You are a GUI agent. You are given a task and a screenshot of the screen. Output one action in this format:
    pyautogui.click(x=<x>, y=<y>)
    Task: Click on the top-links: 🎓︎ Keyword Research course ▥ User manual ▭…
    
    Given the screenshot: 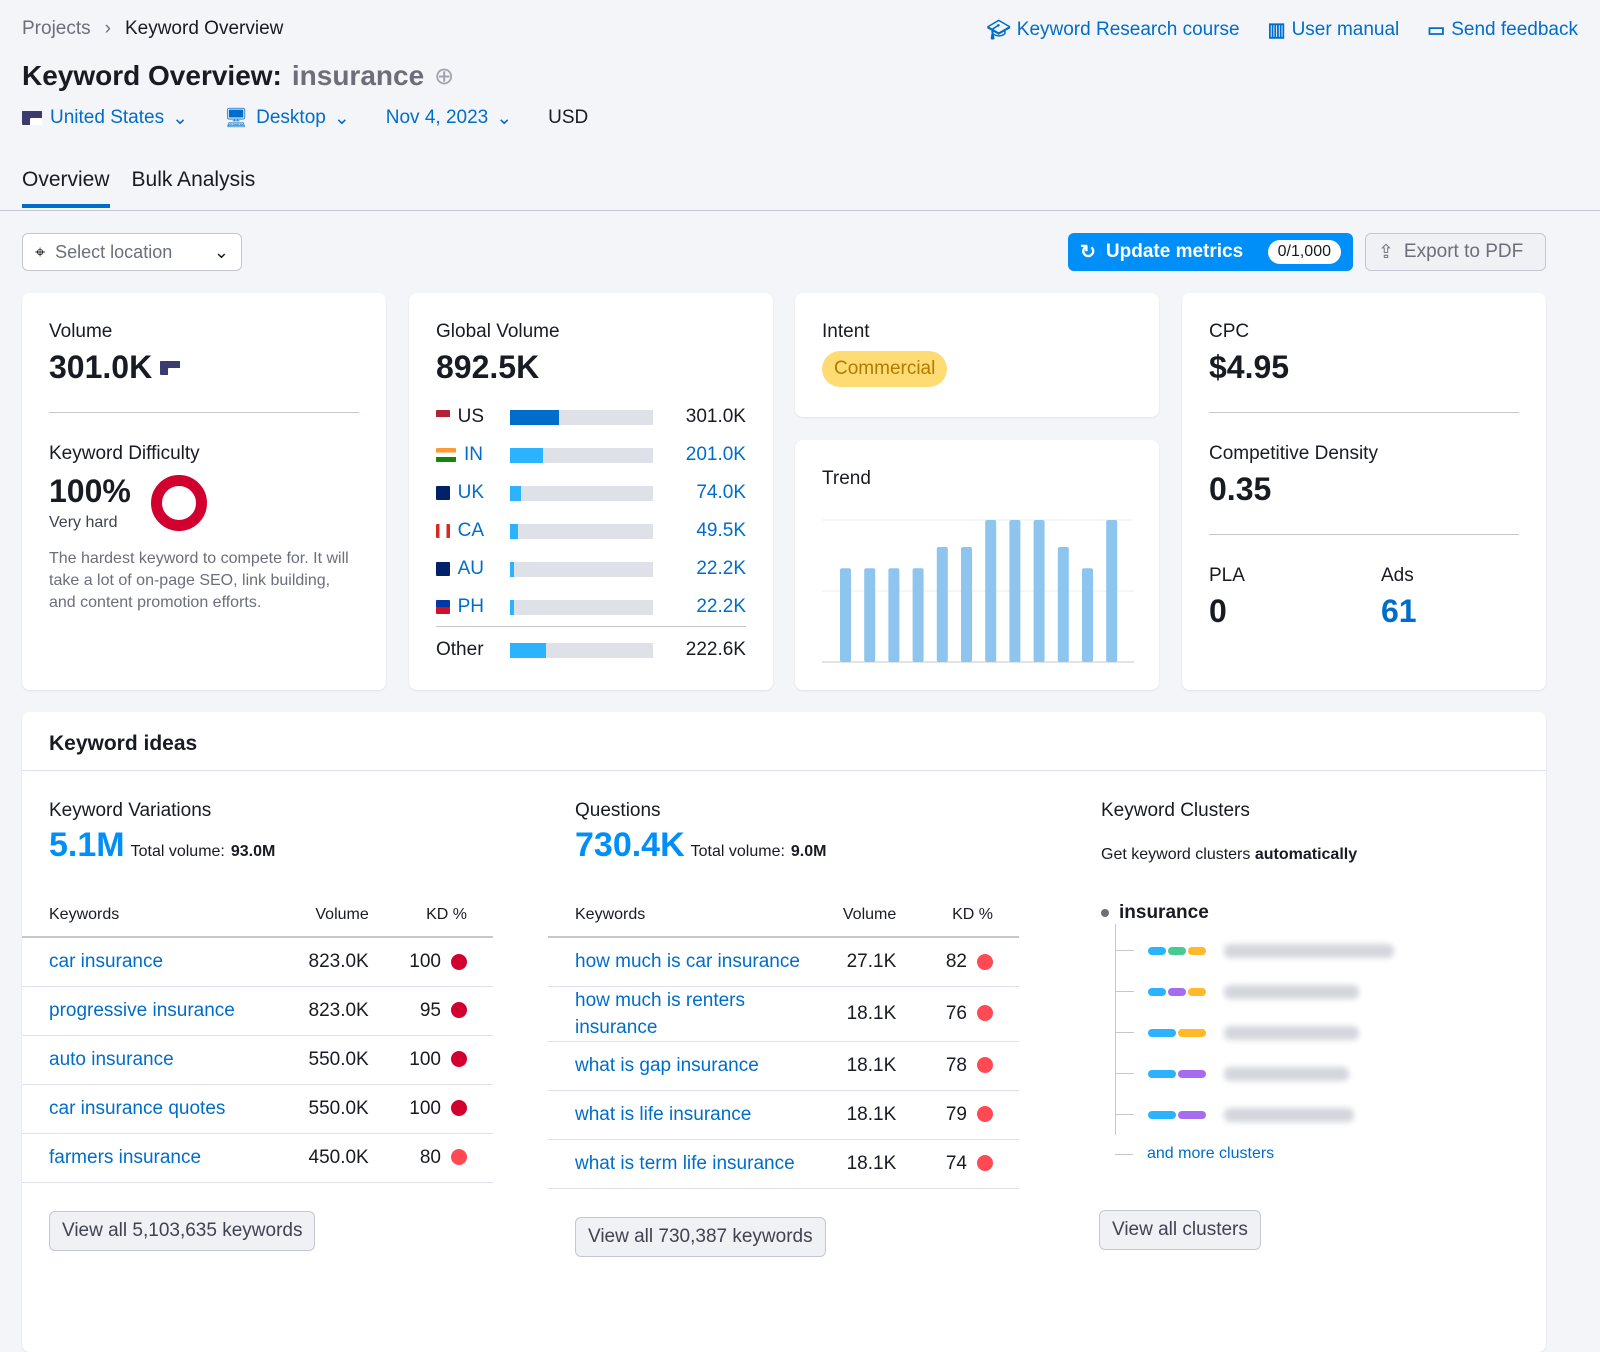 What is the action you would take?
    pyautogui.click(x=1282, y=30)
    